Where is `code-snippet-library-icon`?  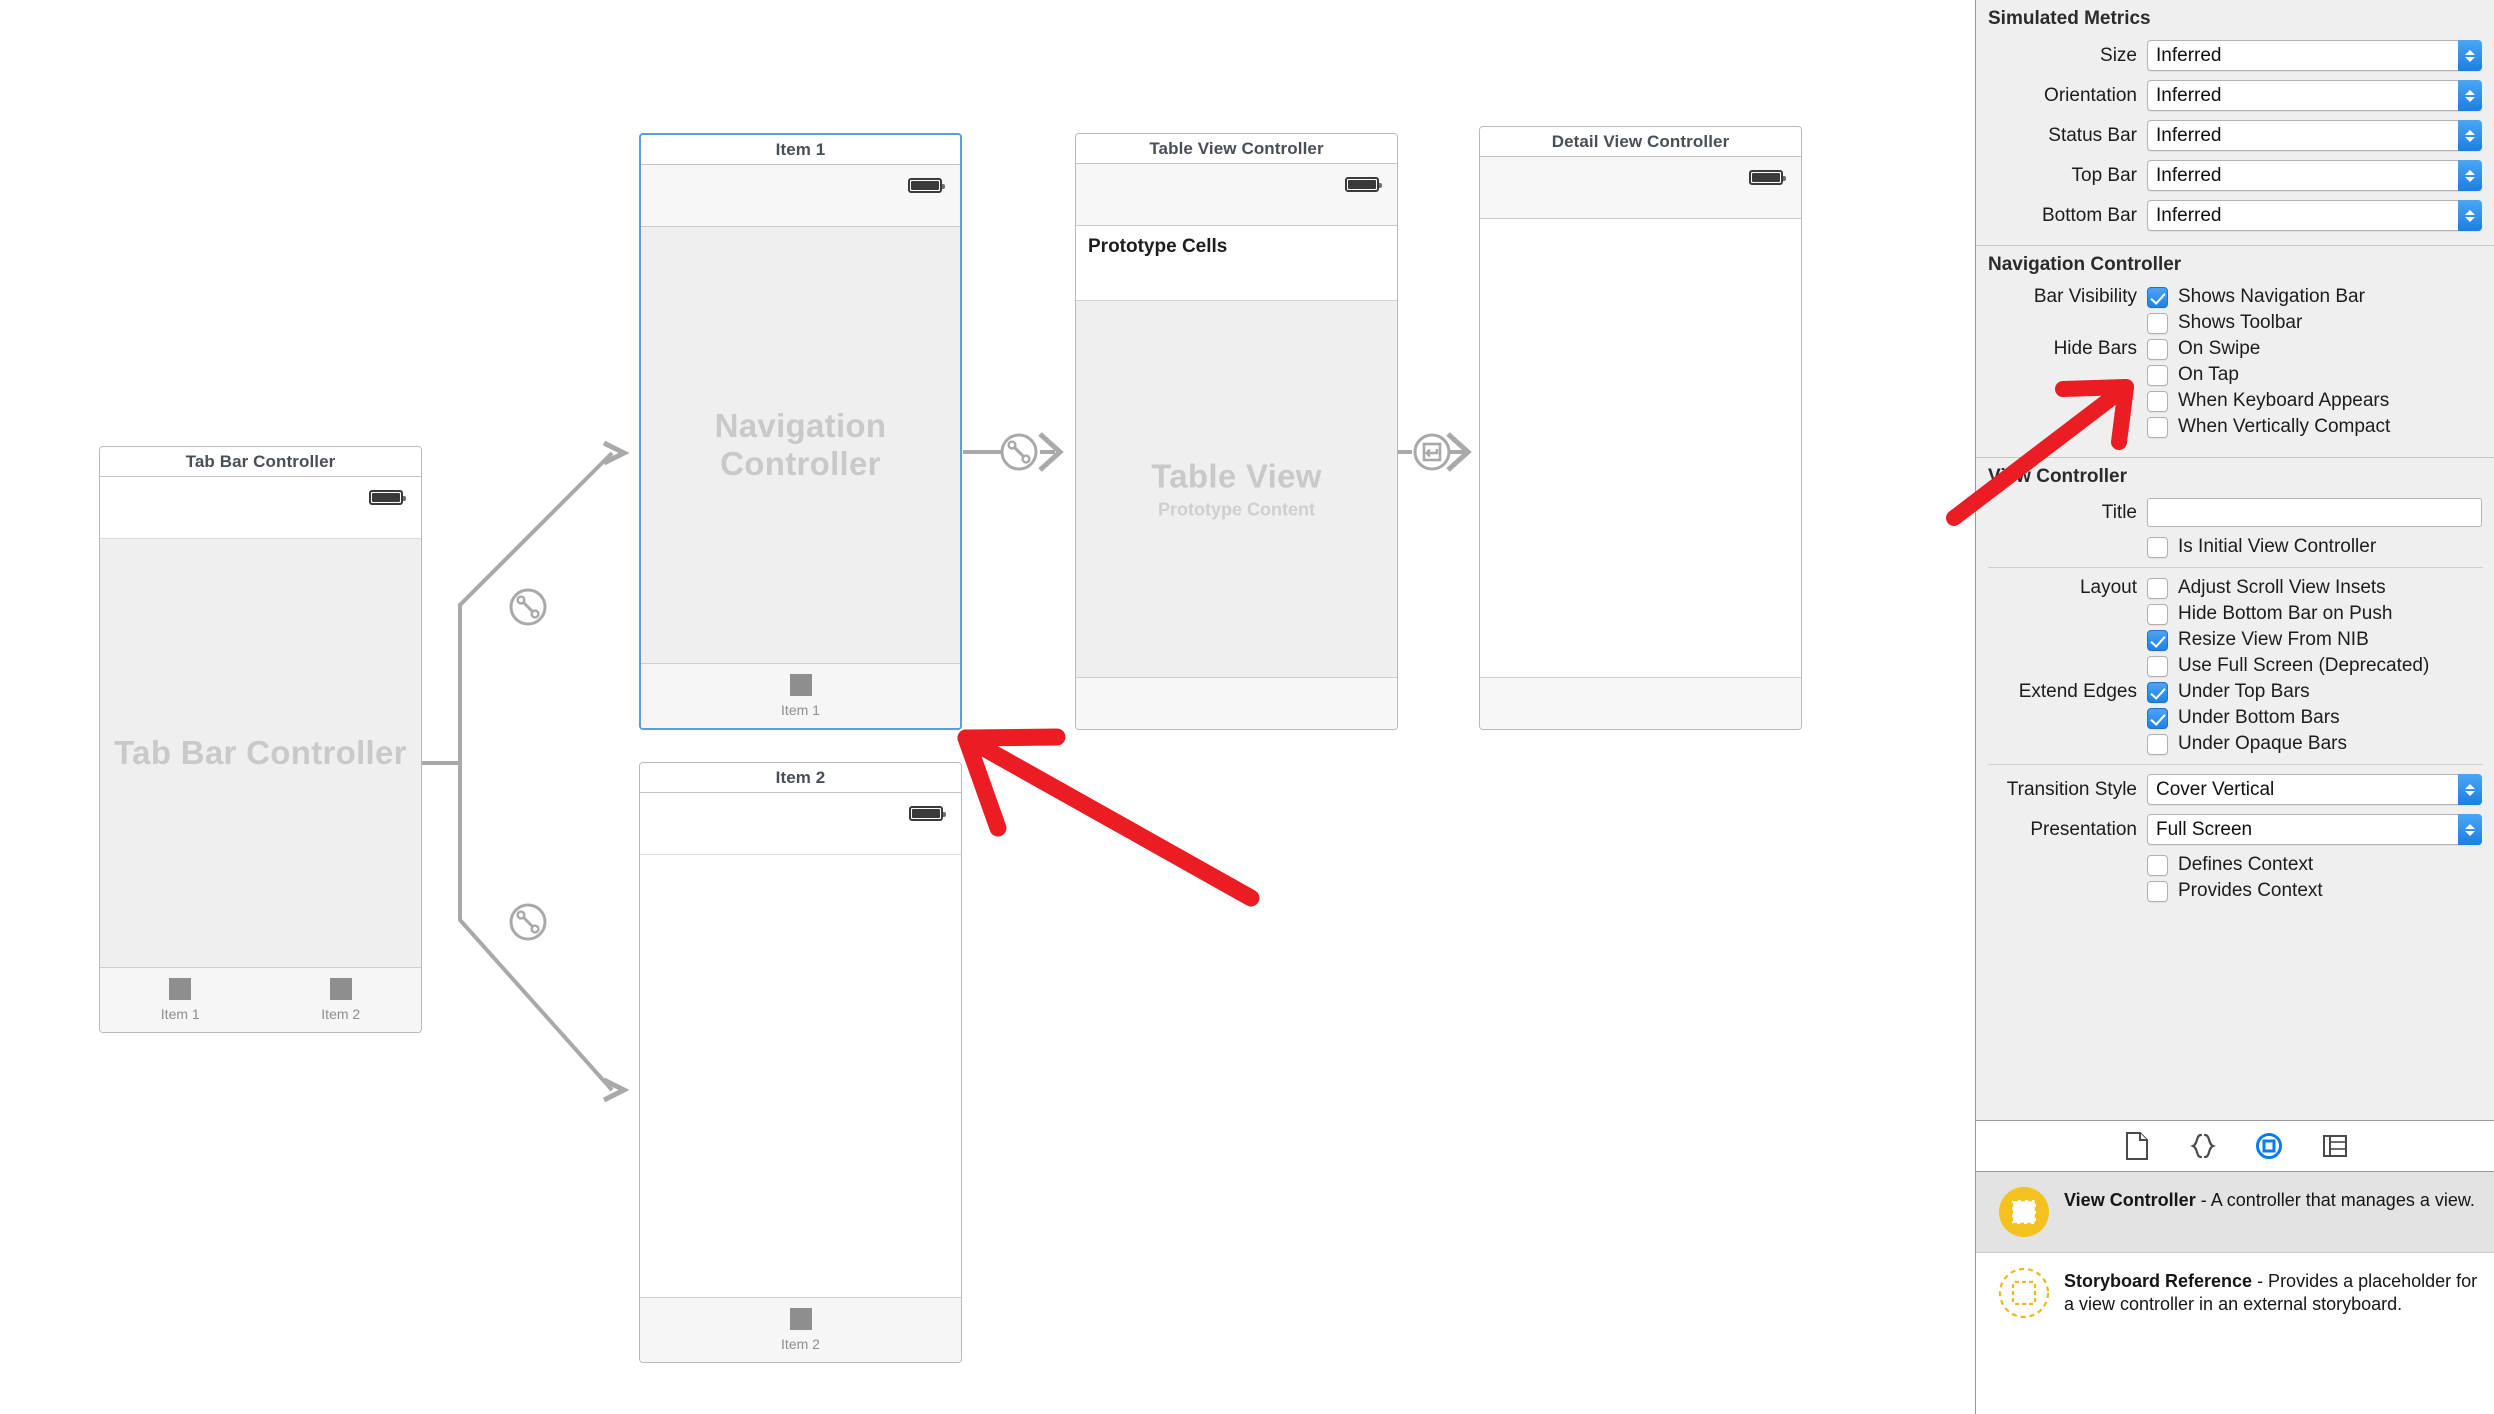 code-snippet-library-icon is located at coordinates (2203, 1146).